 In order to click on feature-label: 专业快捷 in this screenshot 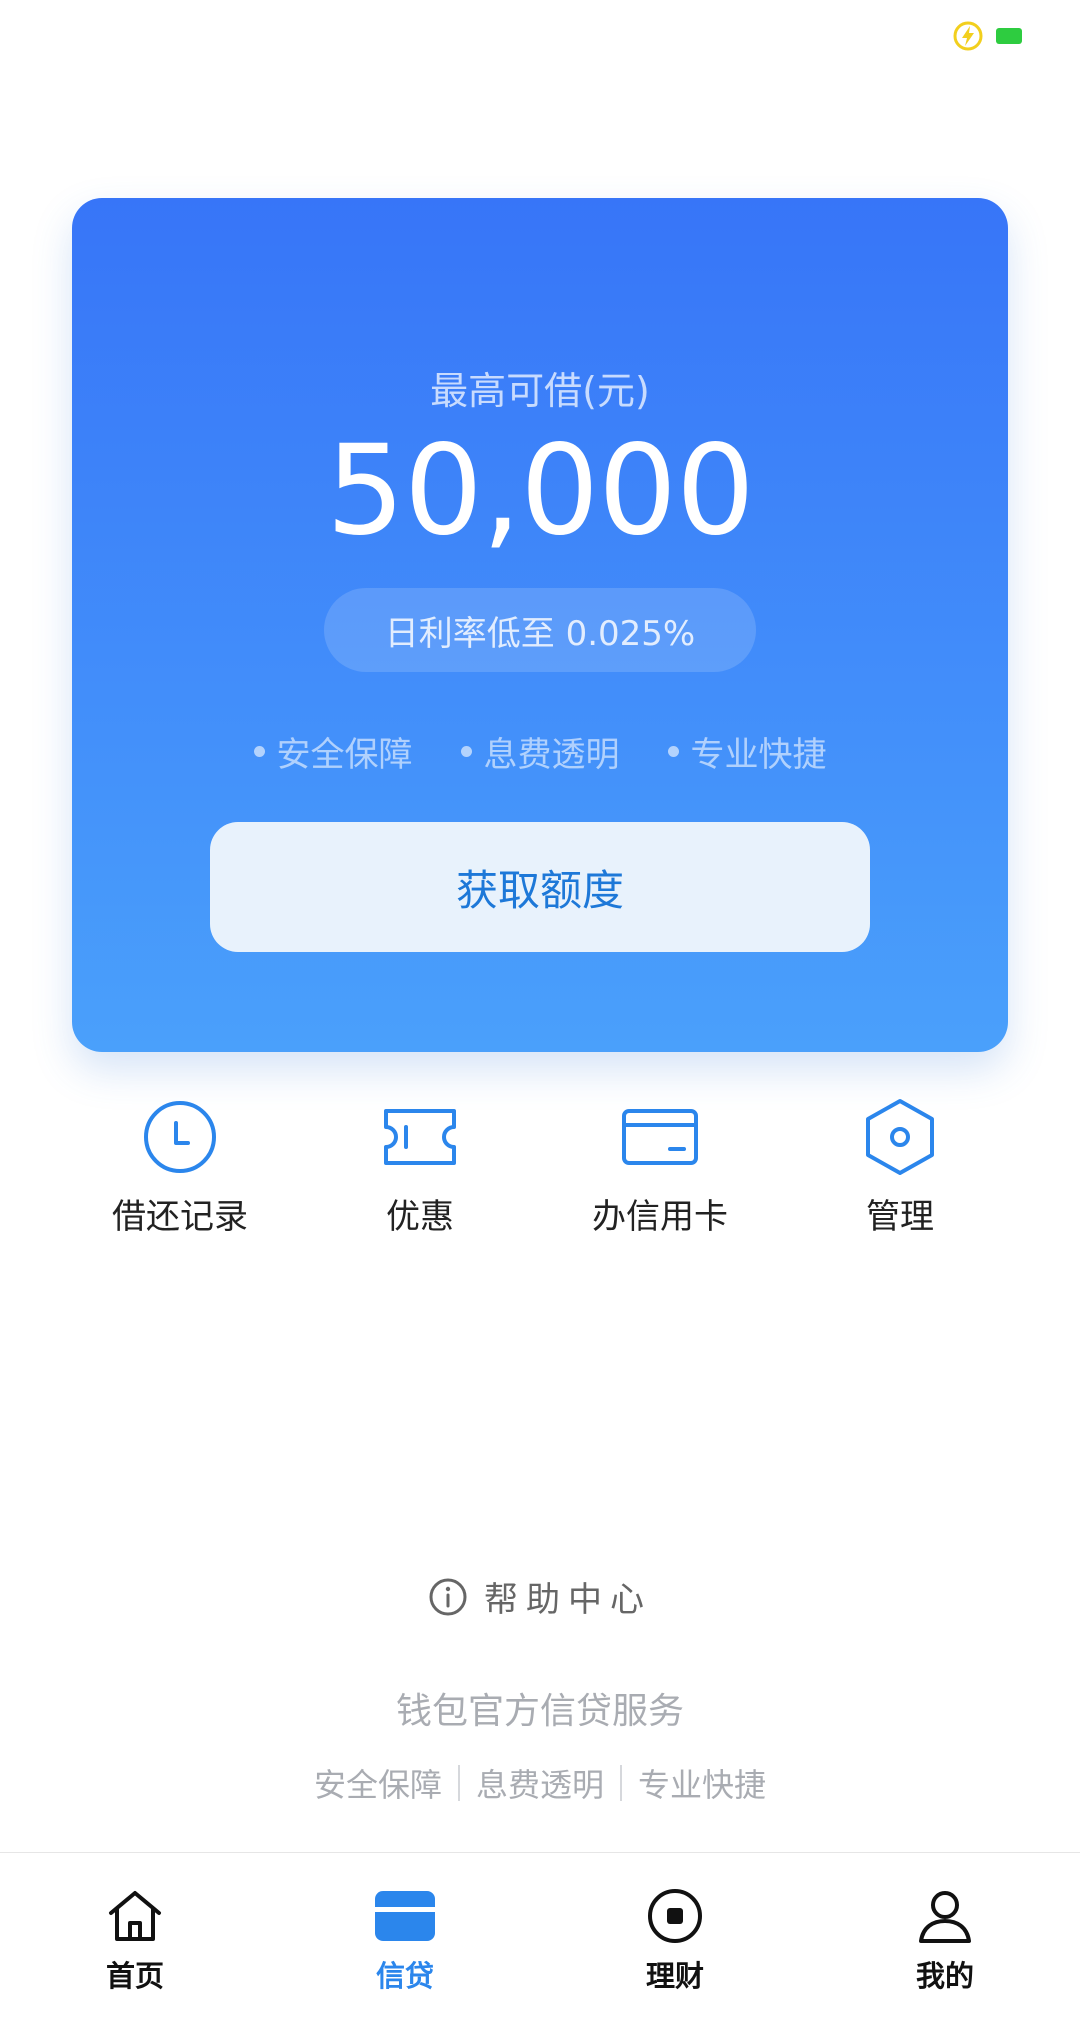, I will do `click(758, 754)`.